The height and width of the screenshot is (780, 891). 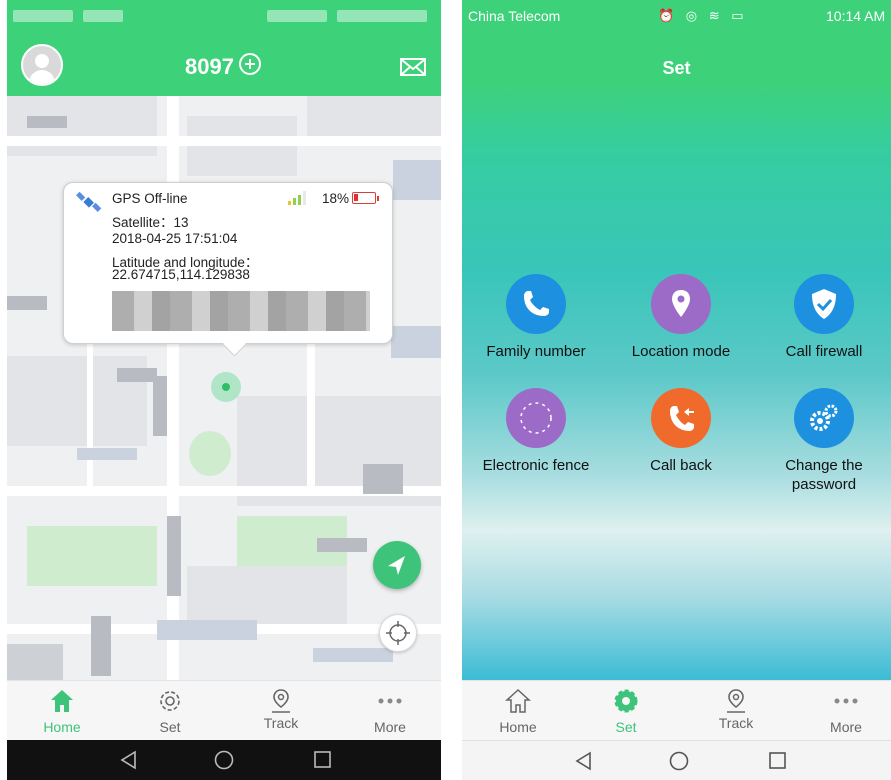 I want to click on menu-call-back: Call back, so click(x=681, y=448).